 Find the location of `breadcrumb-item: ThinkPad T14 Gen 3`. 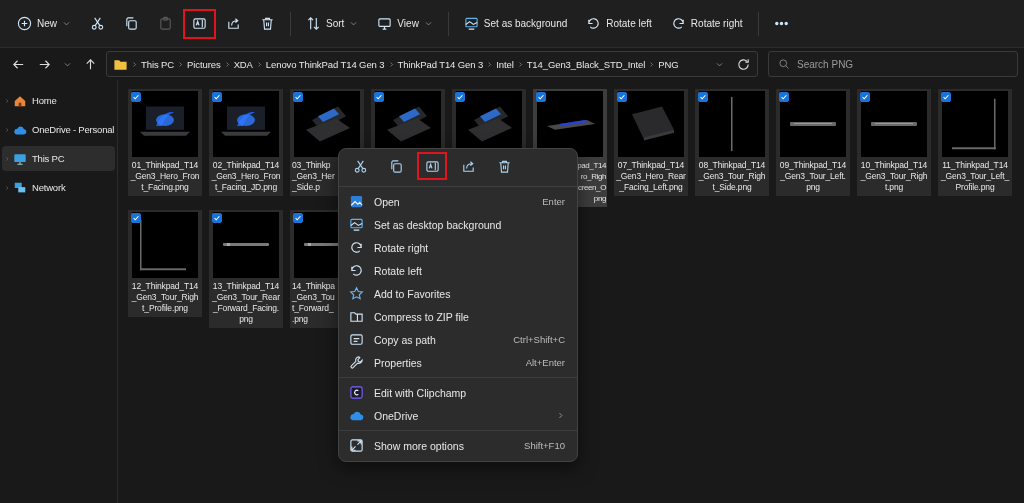

breadcrumb-item: ThinkPad T14 Gen 3 is located at coordinates (440, 64).